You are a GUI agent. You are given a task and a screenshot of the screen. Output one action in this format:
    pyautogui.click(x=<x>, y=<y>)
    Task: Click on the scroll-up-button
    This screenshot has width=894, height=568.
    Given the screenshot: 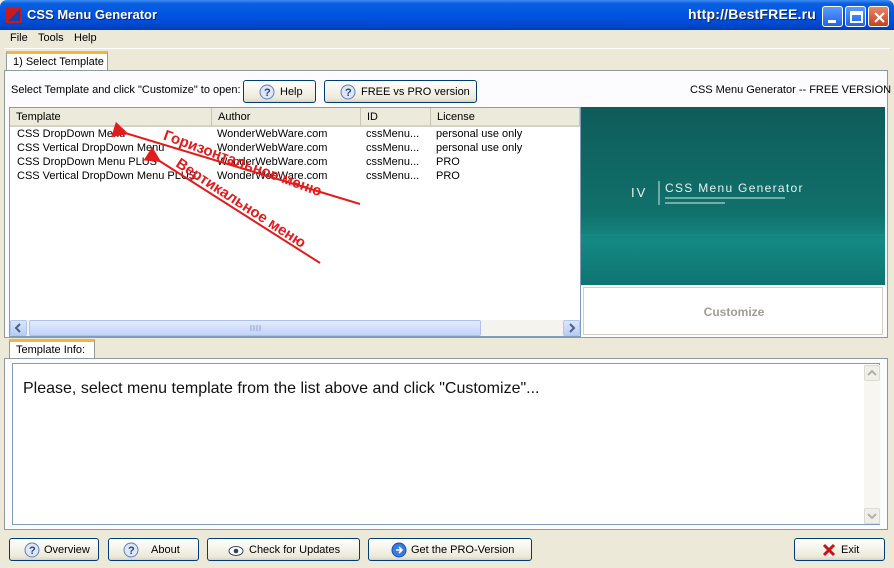 What is the action you would take?
    pyautogui.click(x=872, y=373)
    